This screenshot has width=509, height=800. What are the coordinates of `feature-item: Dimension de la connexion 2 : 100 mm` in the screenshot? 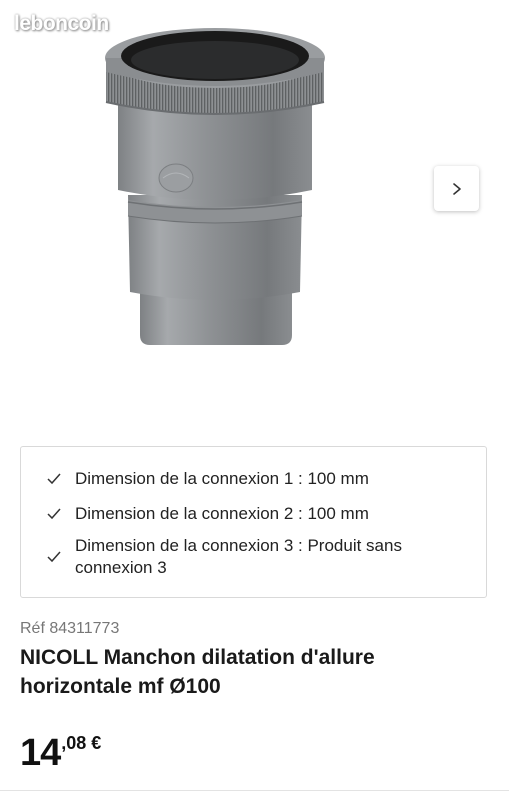 It's located at (248, 514).